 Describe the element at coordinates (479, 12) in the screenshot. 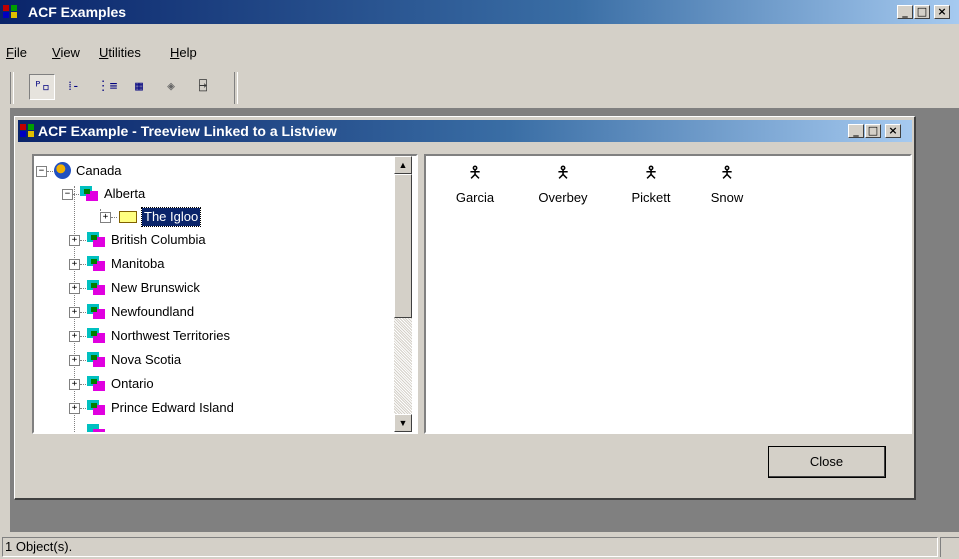

I see `app-title-bar: ACF Examples _ □ ×` at that location.